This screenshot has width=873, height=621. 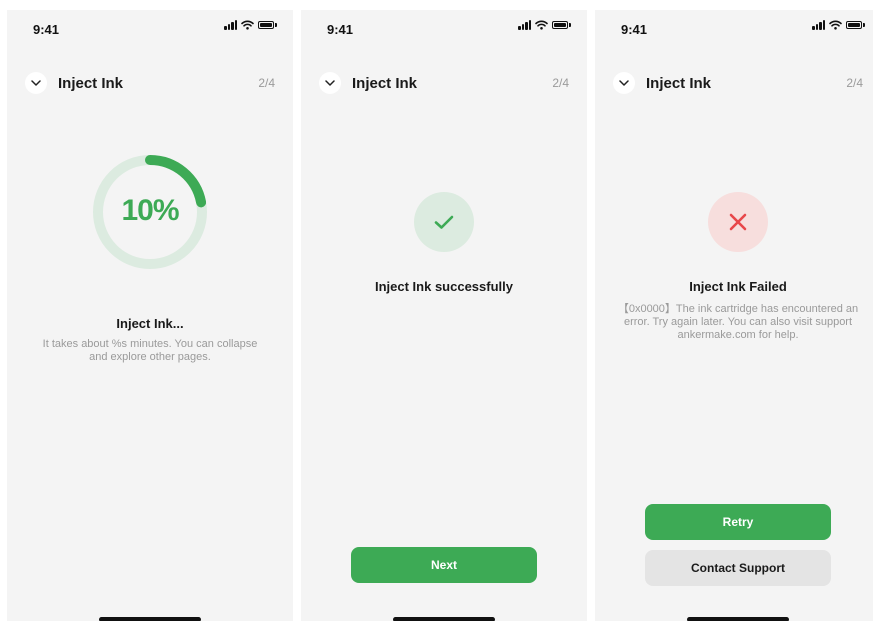 I want to click on next-button: Next, so click(x=444, y=565).